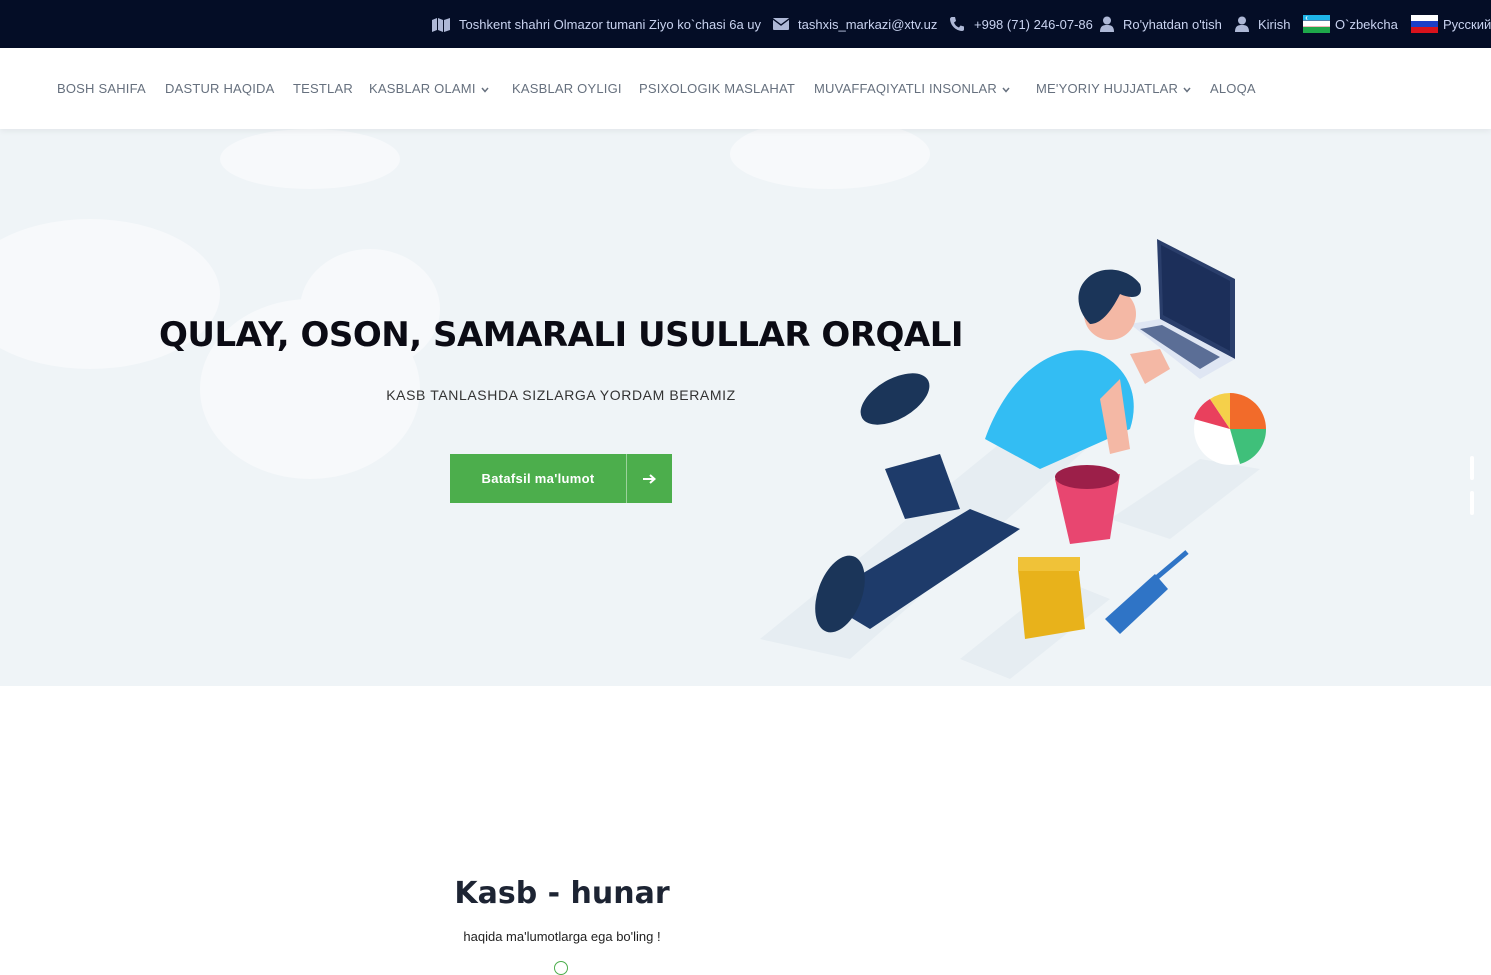  Describe the element at coordinates (1274, 24) in the screenshot. I see `login-link: Kirish` at that location.